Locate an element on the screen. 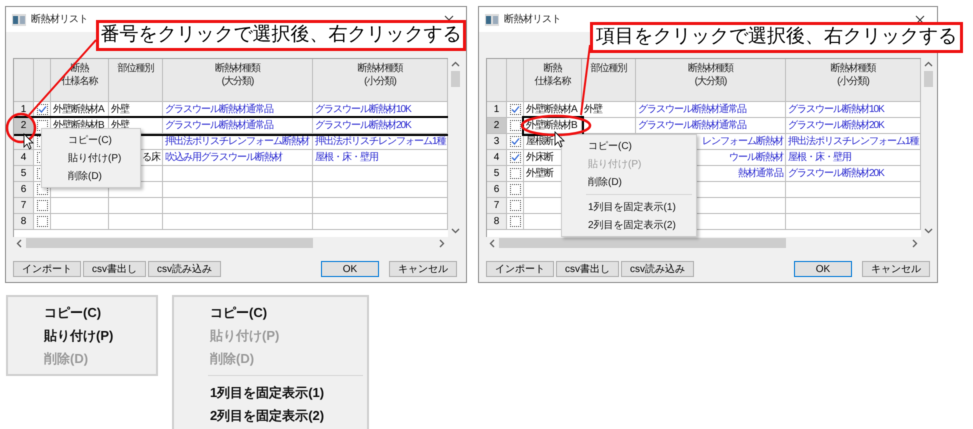 This screenshot has height=429, width=973. table-cell: 吹込み用グラスウール断熱材 is located at coordinates (238, 158).